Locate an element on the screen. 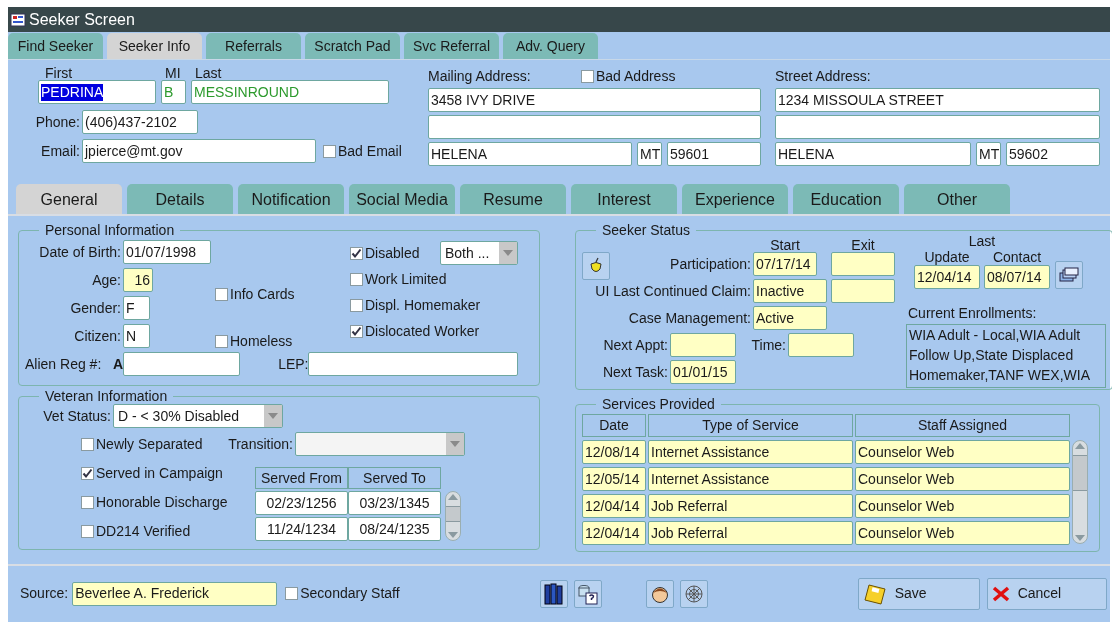 The image size is (1112, 622). text-field: 3458 IVY DRIVE is located at coordinates (594, 100).